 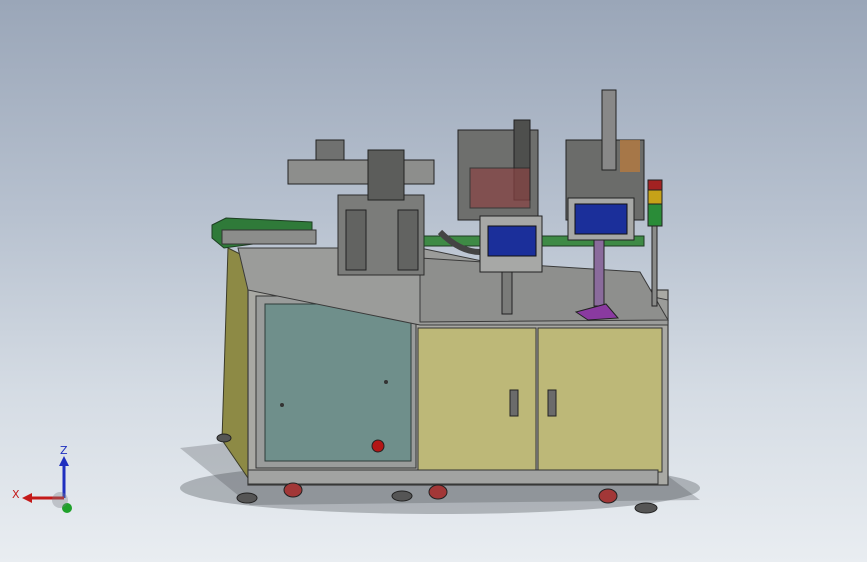 What do you see at coordinates (655, 185) in the screenshot?
I see `signal-tower-red` at bounding box center [655, 185].